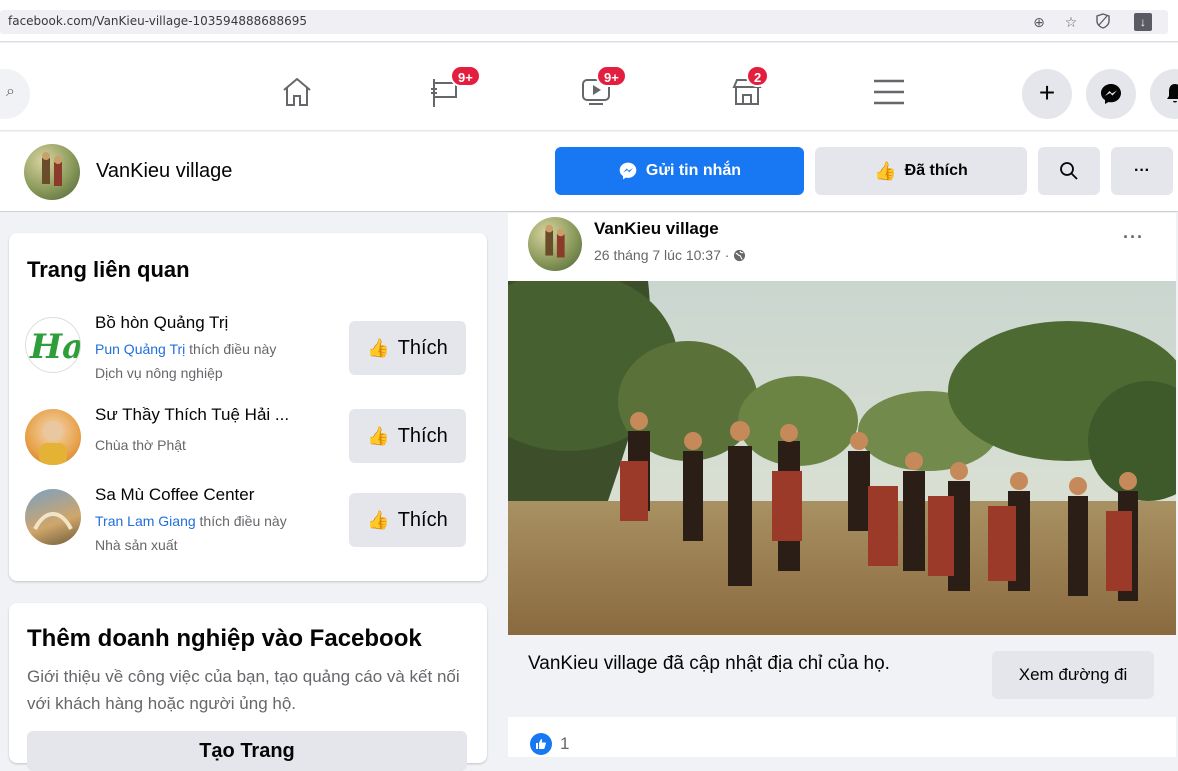 This screenshot has width=1178, height=771. What do you see at coordinates (164, 171) in the screenshot?
I see `page-name: VanKieu village` at bounding box center [164, 171].